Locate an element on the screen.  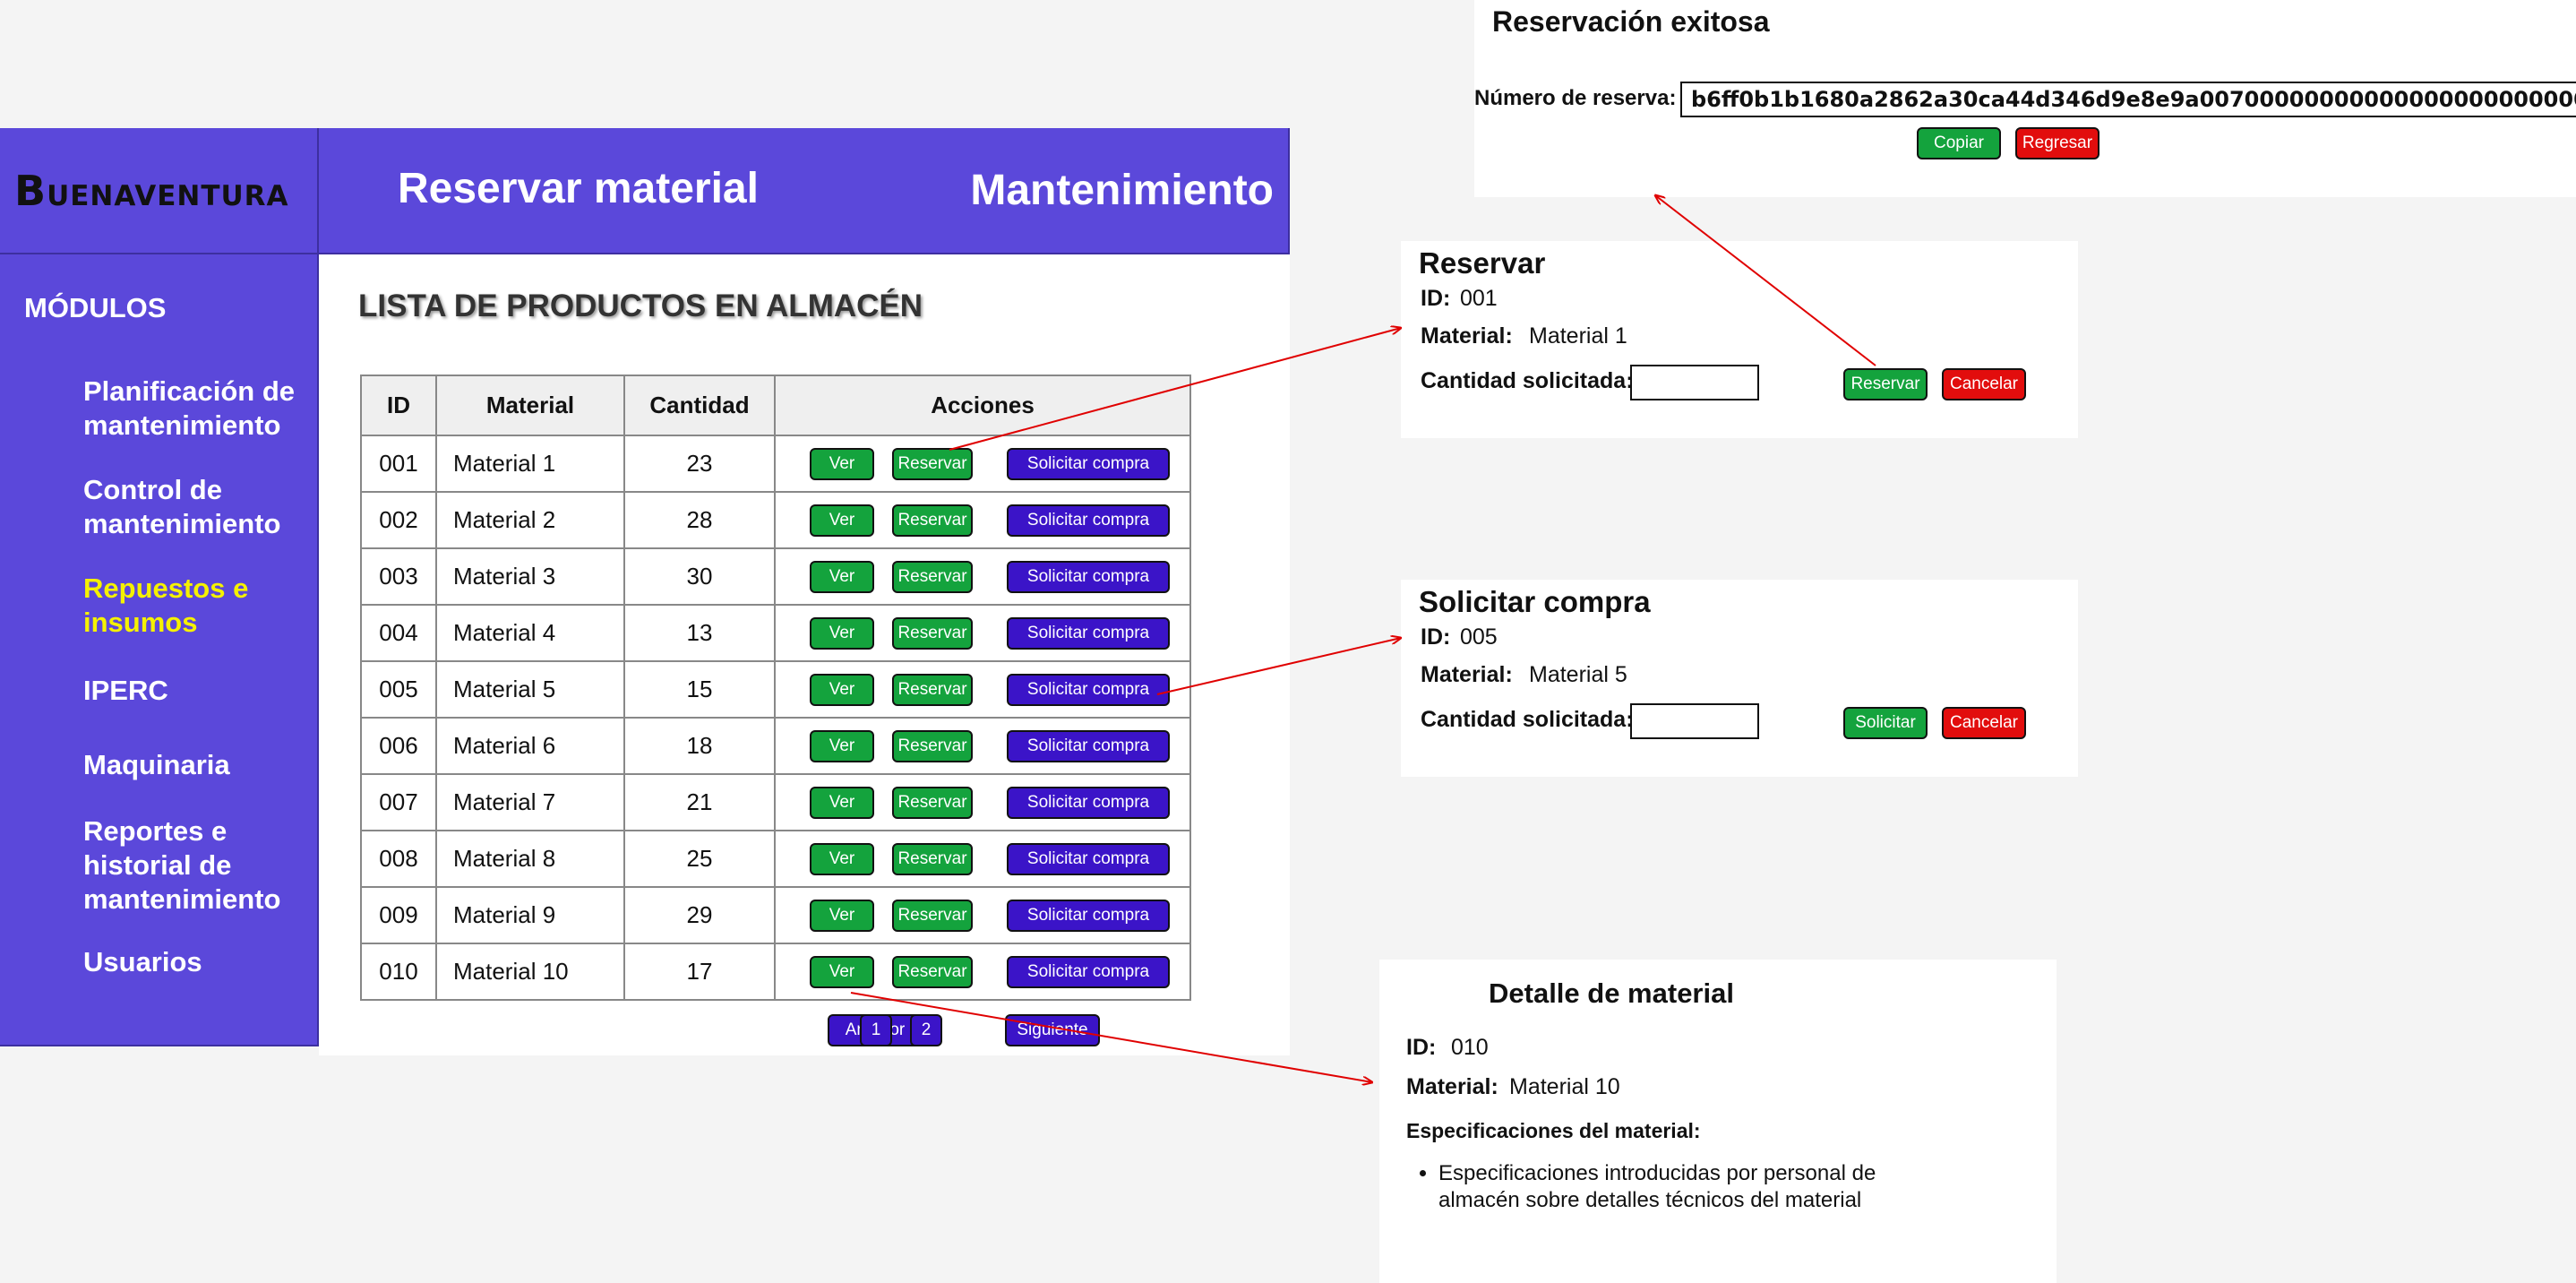
reserve-material-value: Material 1 is located at coordinates (1578, 336).